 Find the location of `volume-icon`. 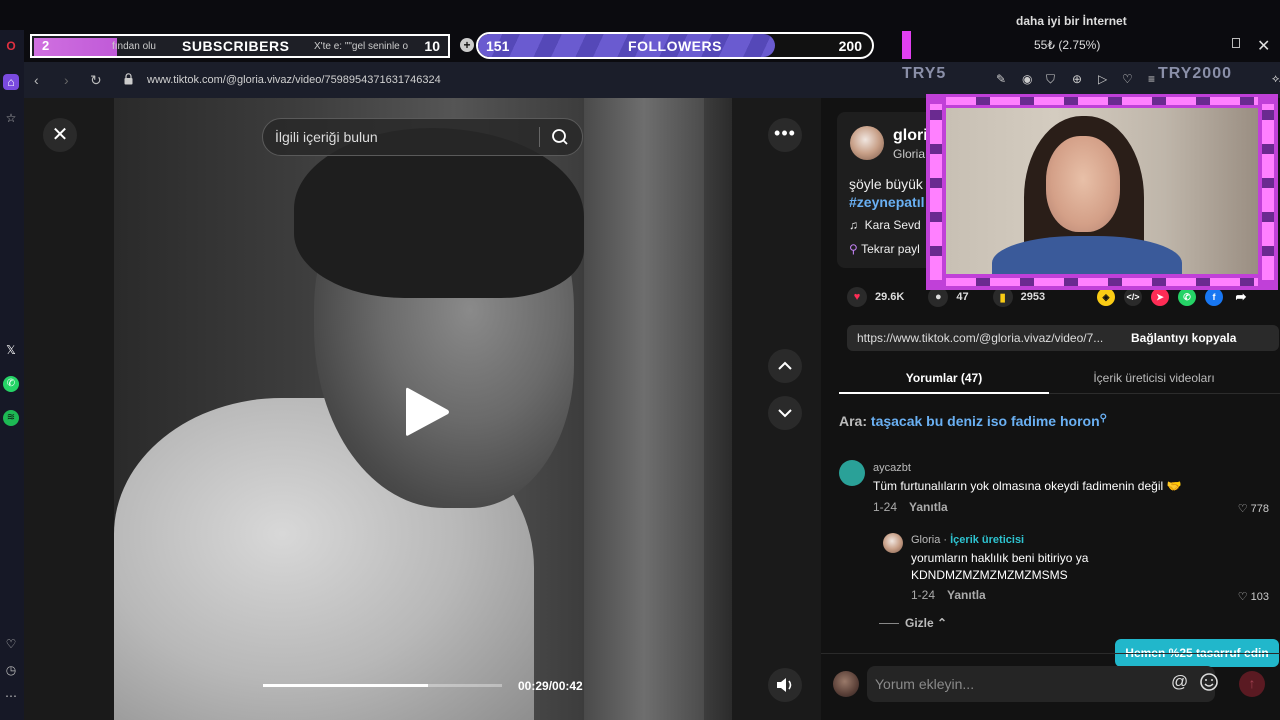

volume-icon is located at coordinates (784, 685).